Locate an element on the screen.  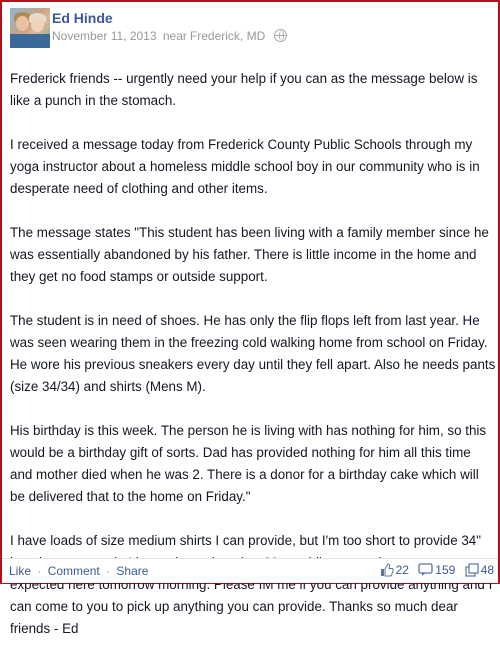
likes-stat: 22 is located at coordinates (394, 570).